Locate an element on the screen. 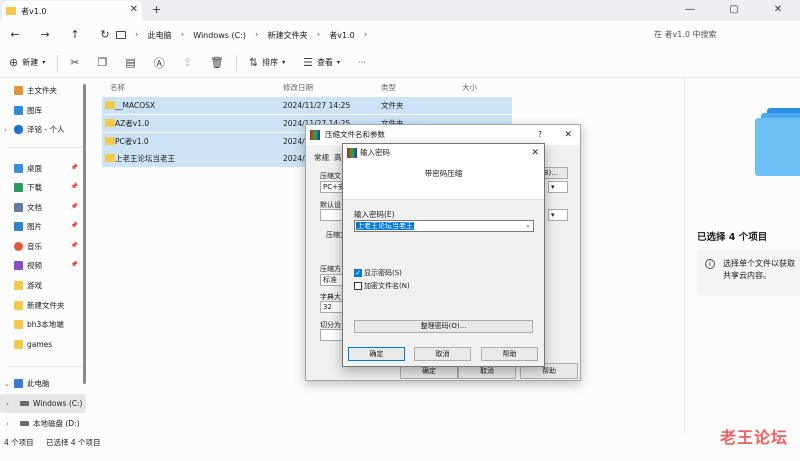  sidebar-item-games: 游戏 is located at coordinates (43, 285).